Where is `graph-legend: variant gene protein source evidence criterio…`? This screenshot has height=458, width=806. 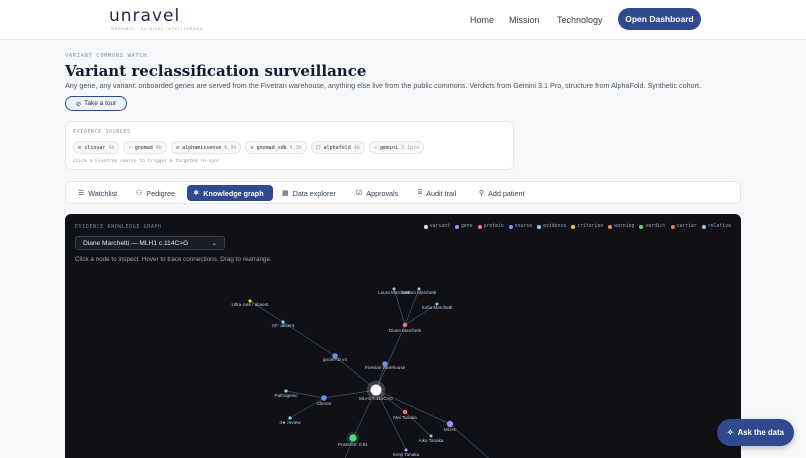
graph-legend: variant gene protein source evidence criterio… is located at coordinates (577, 226).